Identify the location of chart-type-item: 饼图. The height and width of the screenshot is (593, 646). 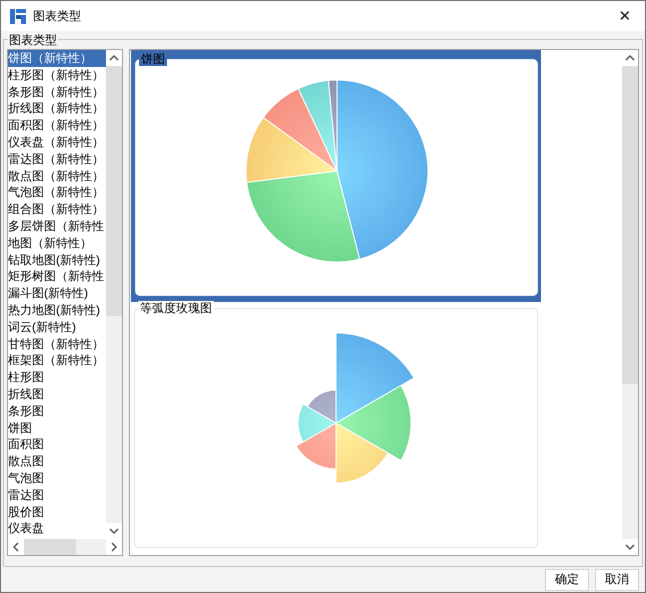
(57, 428).